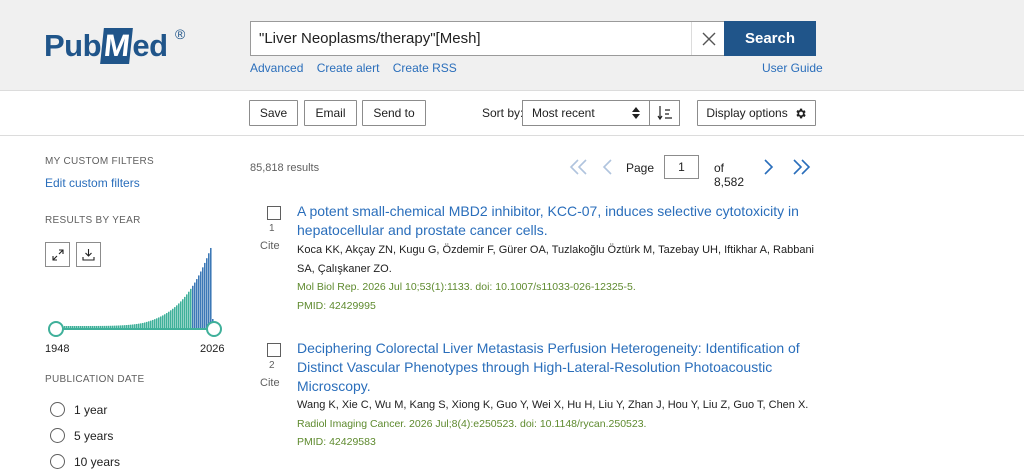 The height and width of the screenshot is (470, 1024). I want to click on sort-direction-icon, so click(664, 113).